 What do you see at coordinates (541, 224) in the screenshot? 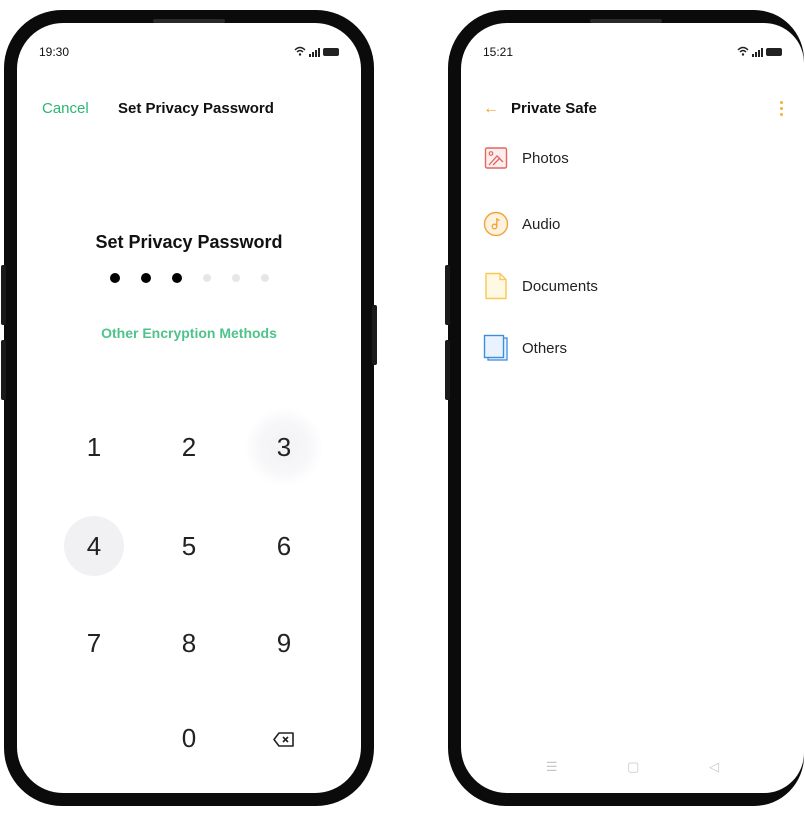
I see `folder-label: Audio` at bounding box center [541, 224].